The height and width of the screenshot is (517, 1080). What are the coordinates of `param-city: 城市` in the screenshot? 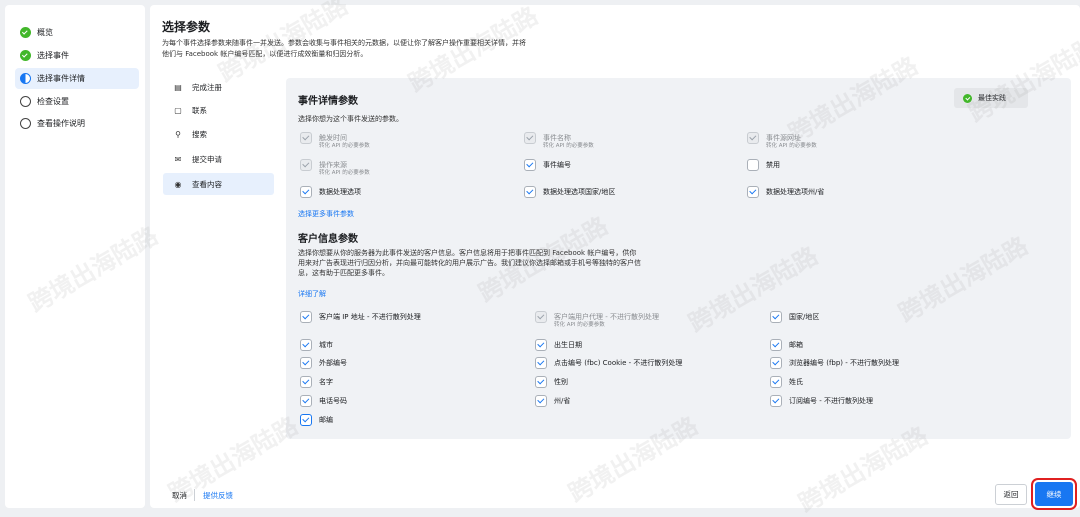 It's located at (316, 345).